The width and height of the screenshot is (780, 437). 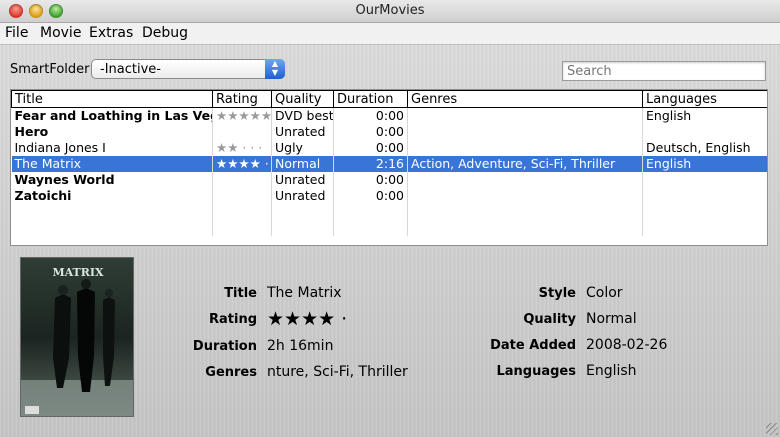 I want to click on title-bar: OurMovies, so click(x=390, y=11).